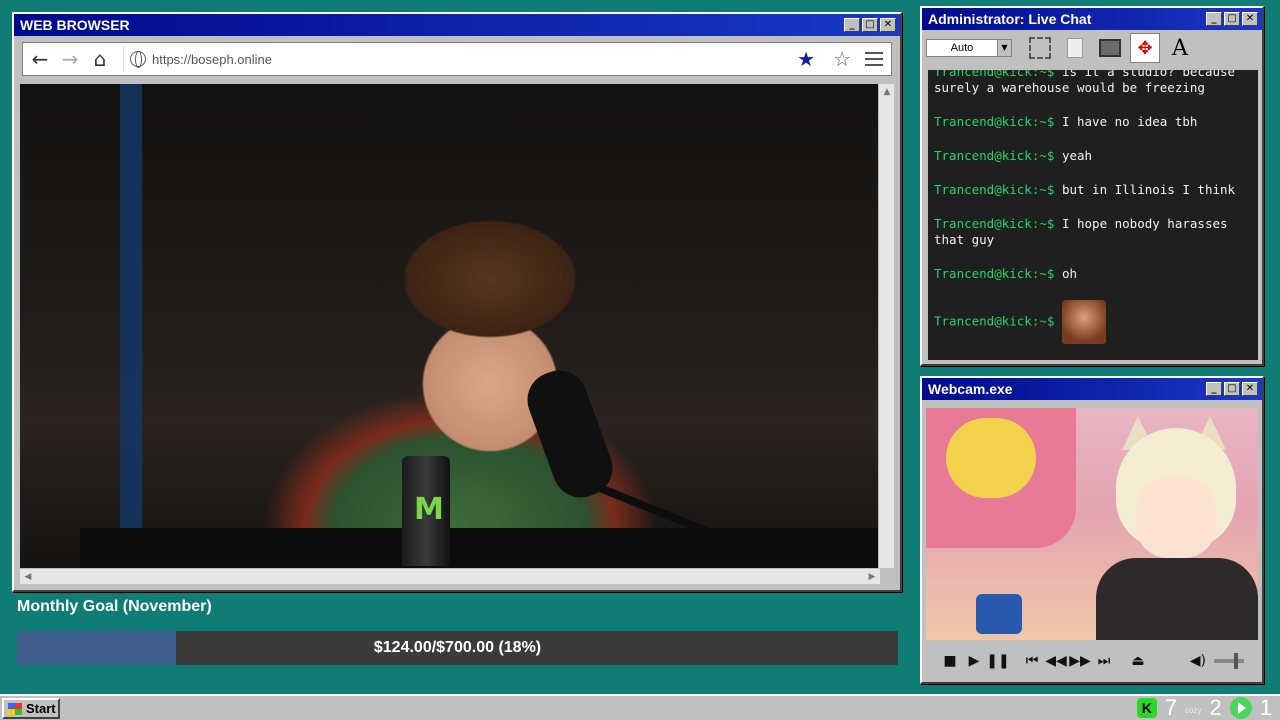 The height and width of the screenshot is (720, 1280). Describe the element at coordinates (426, 511) in the screenshot. I see `scene-energy-can` at that location.